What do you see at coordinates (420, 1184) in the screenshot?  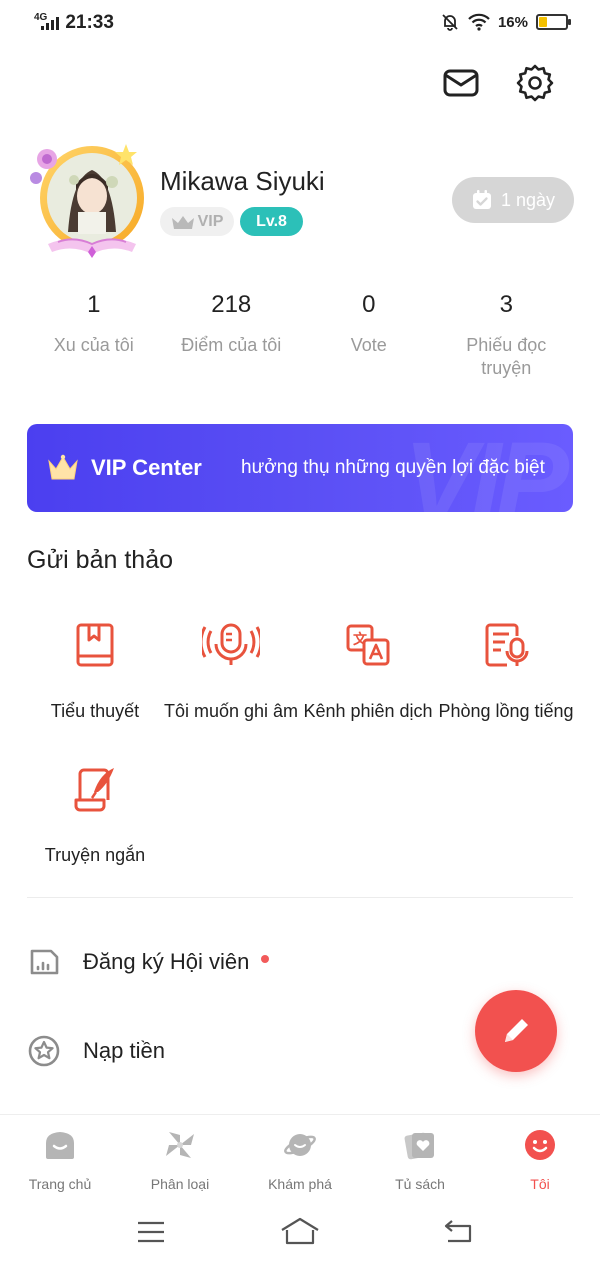 I see `nav-label: Tủ sách` at bounding box center [420, 1184].